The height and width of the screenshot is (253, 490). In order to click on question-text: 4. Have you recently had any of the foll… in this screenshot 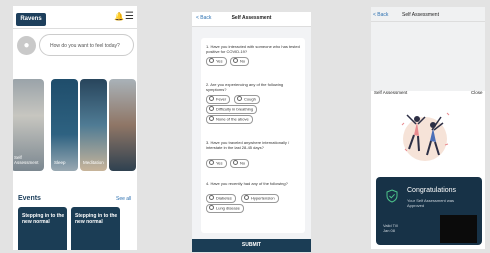, I will do `click(247, 183)`.